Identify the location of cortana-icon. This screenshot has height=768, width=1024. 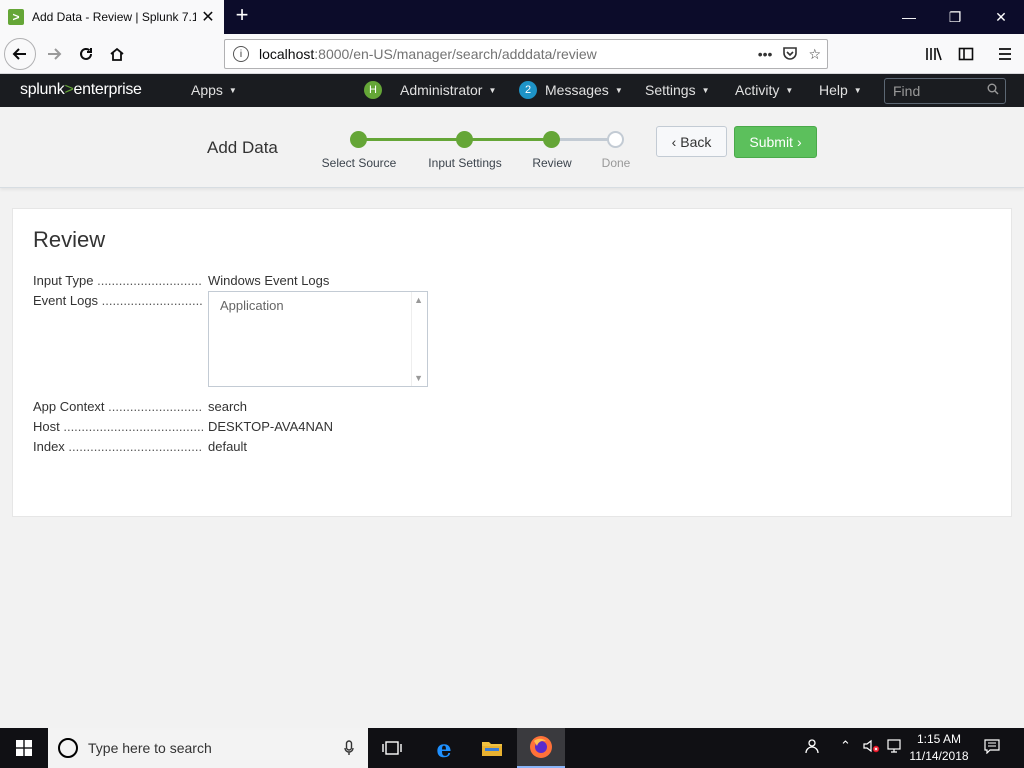
(68, 748).